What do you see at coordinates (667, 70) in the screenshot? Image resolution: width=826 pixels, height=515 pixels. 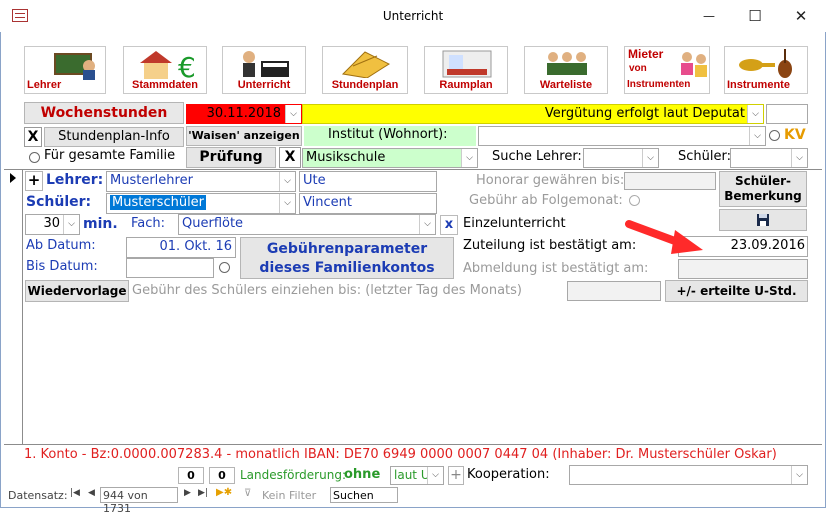 I see `nav-mieter-button: Mieter von Instrumenten` at bounding box center [667, 70].